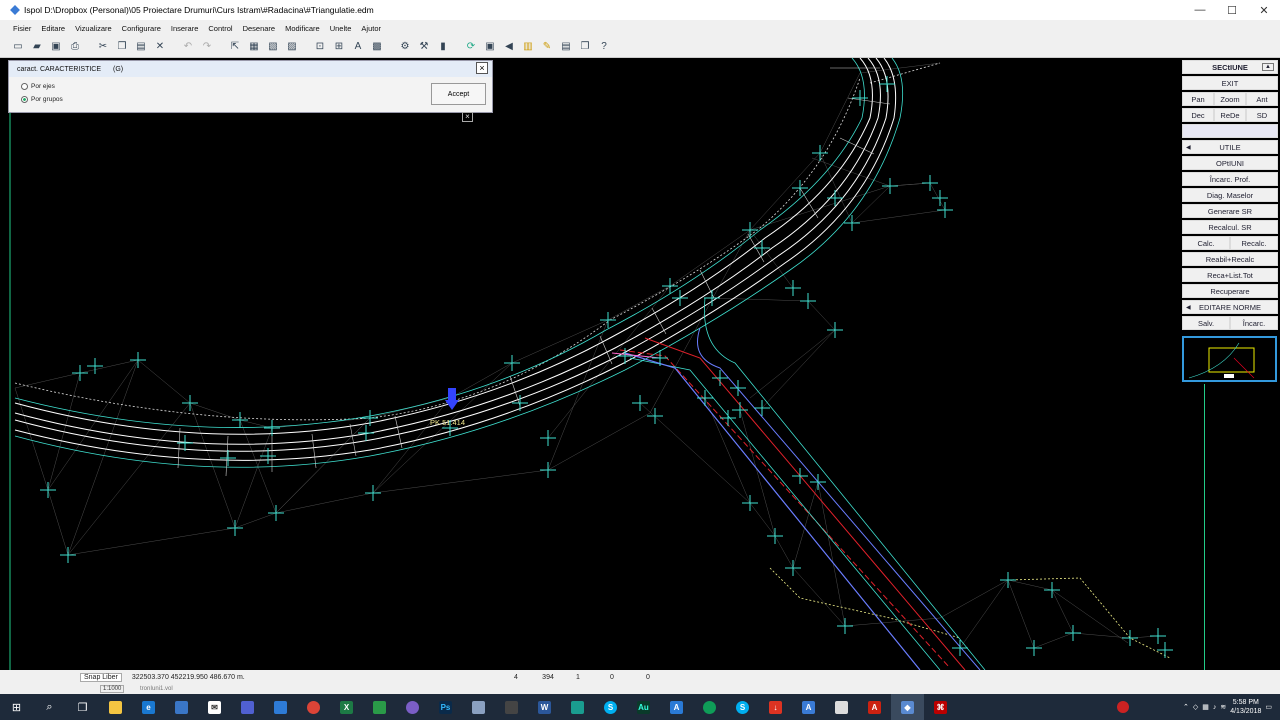 The image size is (1280, 720). I want to click on incarc-button: Încarc., so click(1254, 323).